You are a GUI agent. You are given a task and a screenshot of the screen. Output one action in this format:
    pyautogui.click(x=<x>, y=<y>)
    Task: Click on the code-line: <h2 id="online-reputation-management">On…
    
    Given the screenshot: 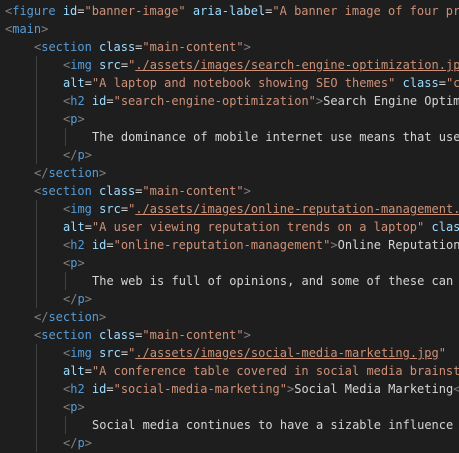 What is the action you would take?
    pyautogui.click(x=261, y=245)
    